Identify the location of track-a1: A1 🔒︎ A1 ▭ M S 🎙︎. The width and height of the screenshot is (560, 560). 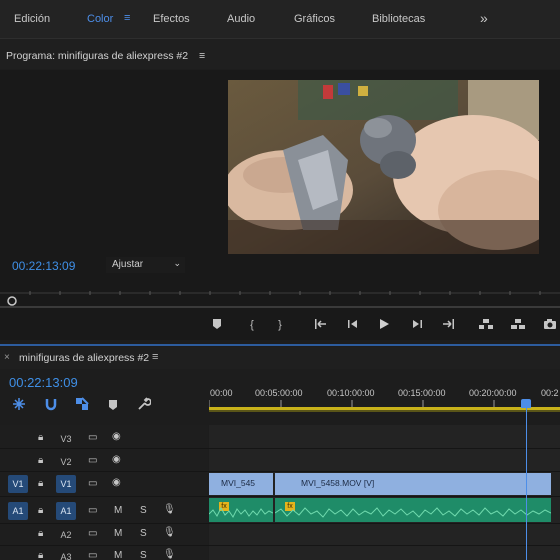
(104, 511).